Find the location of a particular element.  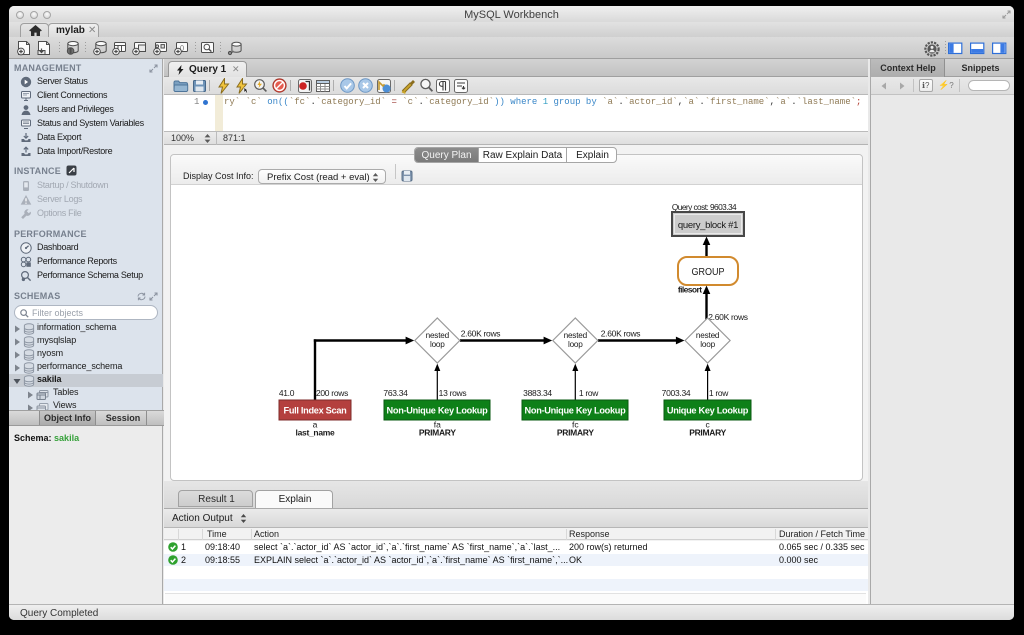

svg-text: Query cost: 9603.34 is located at coordinates (704, 207).